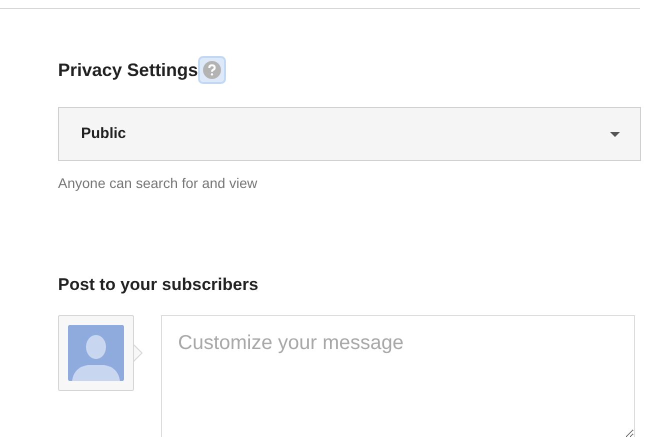  I want to click on section-title: Privacy Settings, so click(128, 70).